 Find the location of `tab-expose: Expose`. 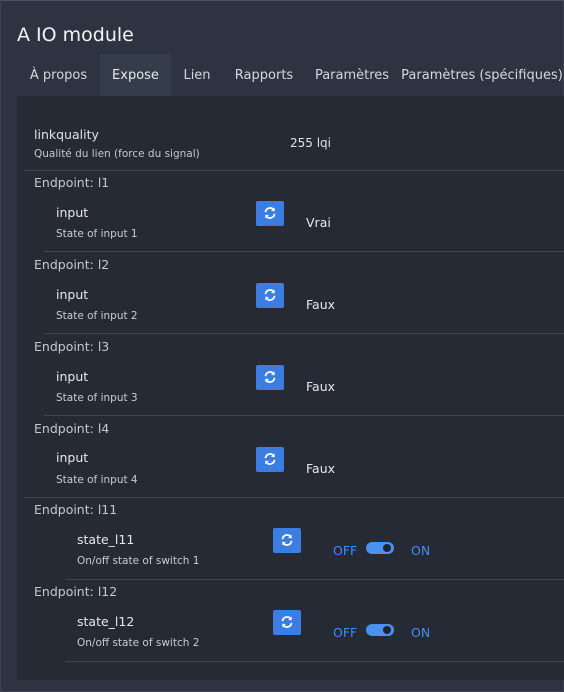

tab-expose: Expose is located at coordinates (135, 75).